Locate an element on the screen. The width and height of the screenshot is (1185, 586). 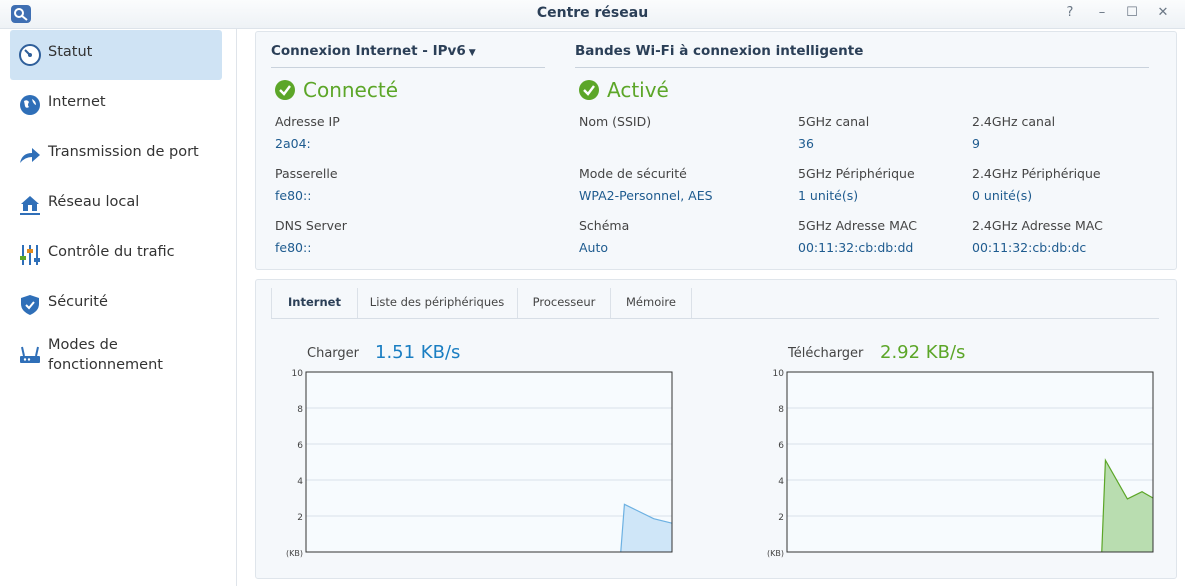
sidebar-item-securite: Sécurité is located at coordinates (116, 305).